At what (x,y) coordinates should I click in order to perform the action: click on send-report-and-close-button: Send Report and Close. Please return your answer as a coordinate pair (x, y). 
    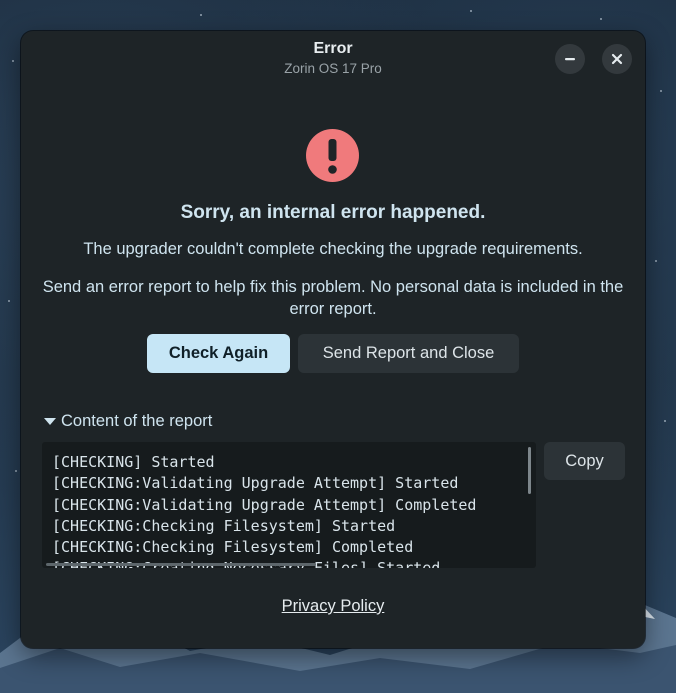
    Looking at the image, I should click on (408, 353).